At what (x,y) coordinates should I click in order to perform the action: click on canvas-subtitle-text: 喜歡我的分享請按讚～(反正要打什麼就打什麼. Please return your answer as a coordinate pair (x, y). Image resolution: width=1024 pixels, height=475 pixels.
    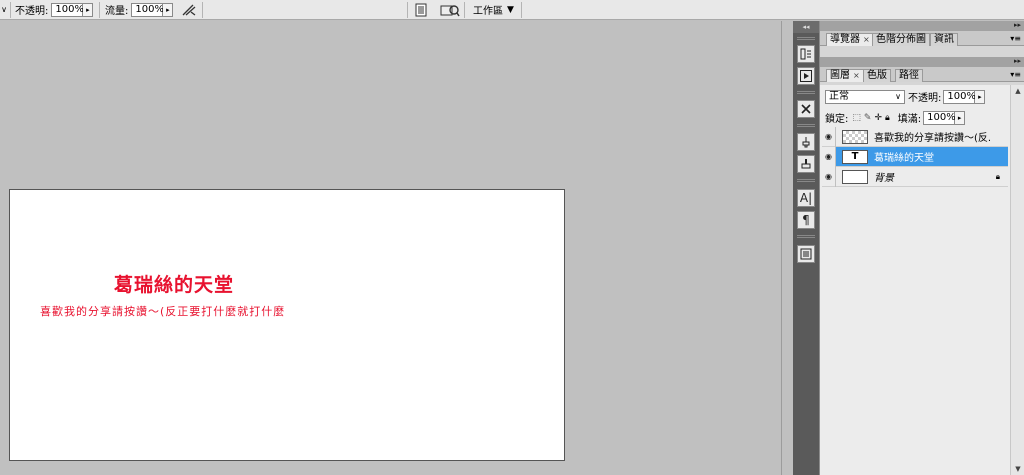
    Looking at the image, I should click on (162, 311).